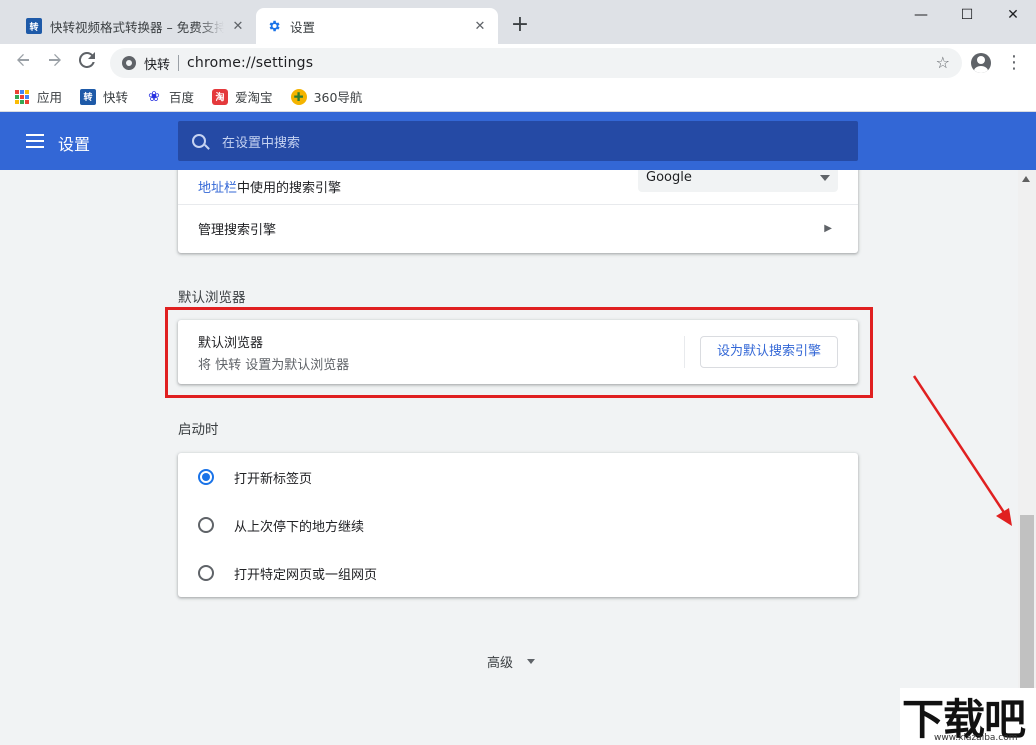  I want to click on startup-option-label: 打开新标签页, so click(273, 479).